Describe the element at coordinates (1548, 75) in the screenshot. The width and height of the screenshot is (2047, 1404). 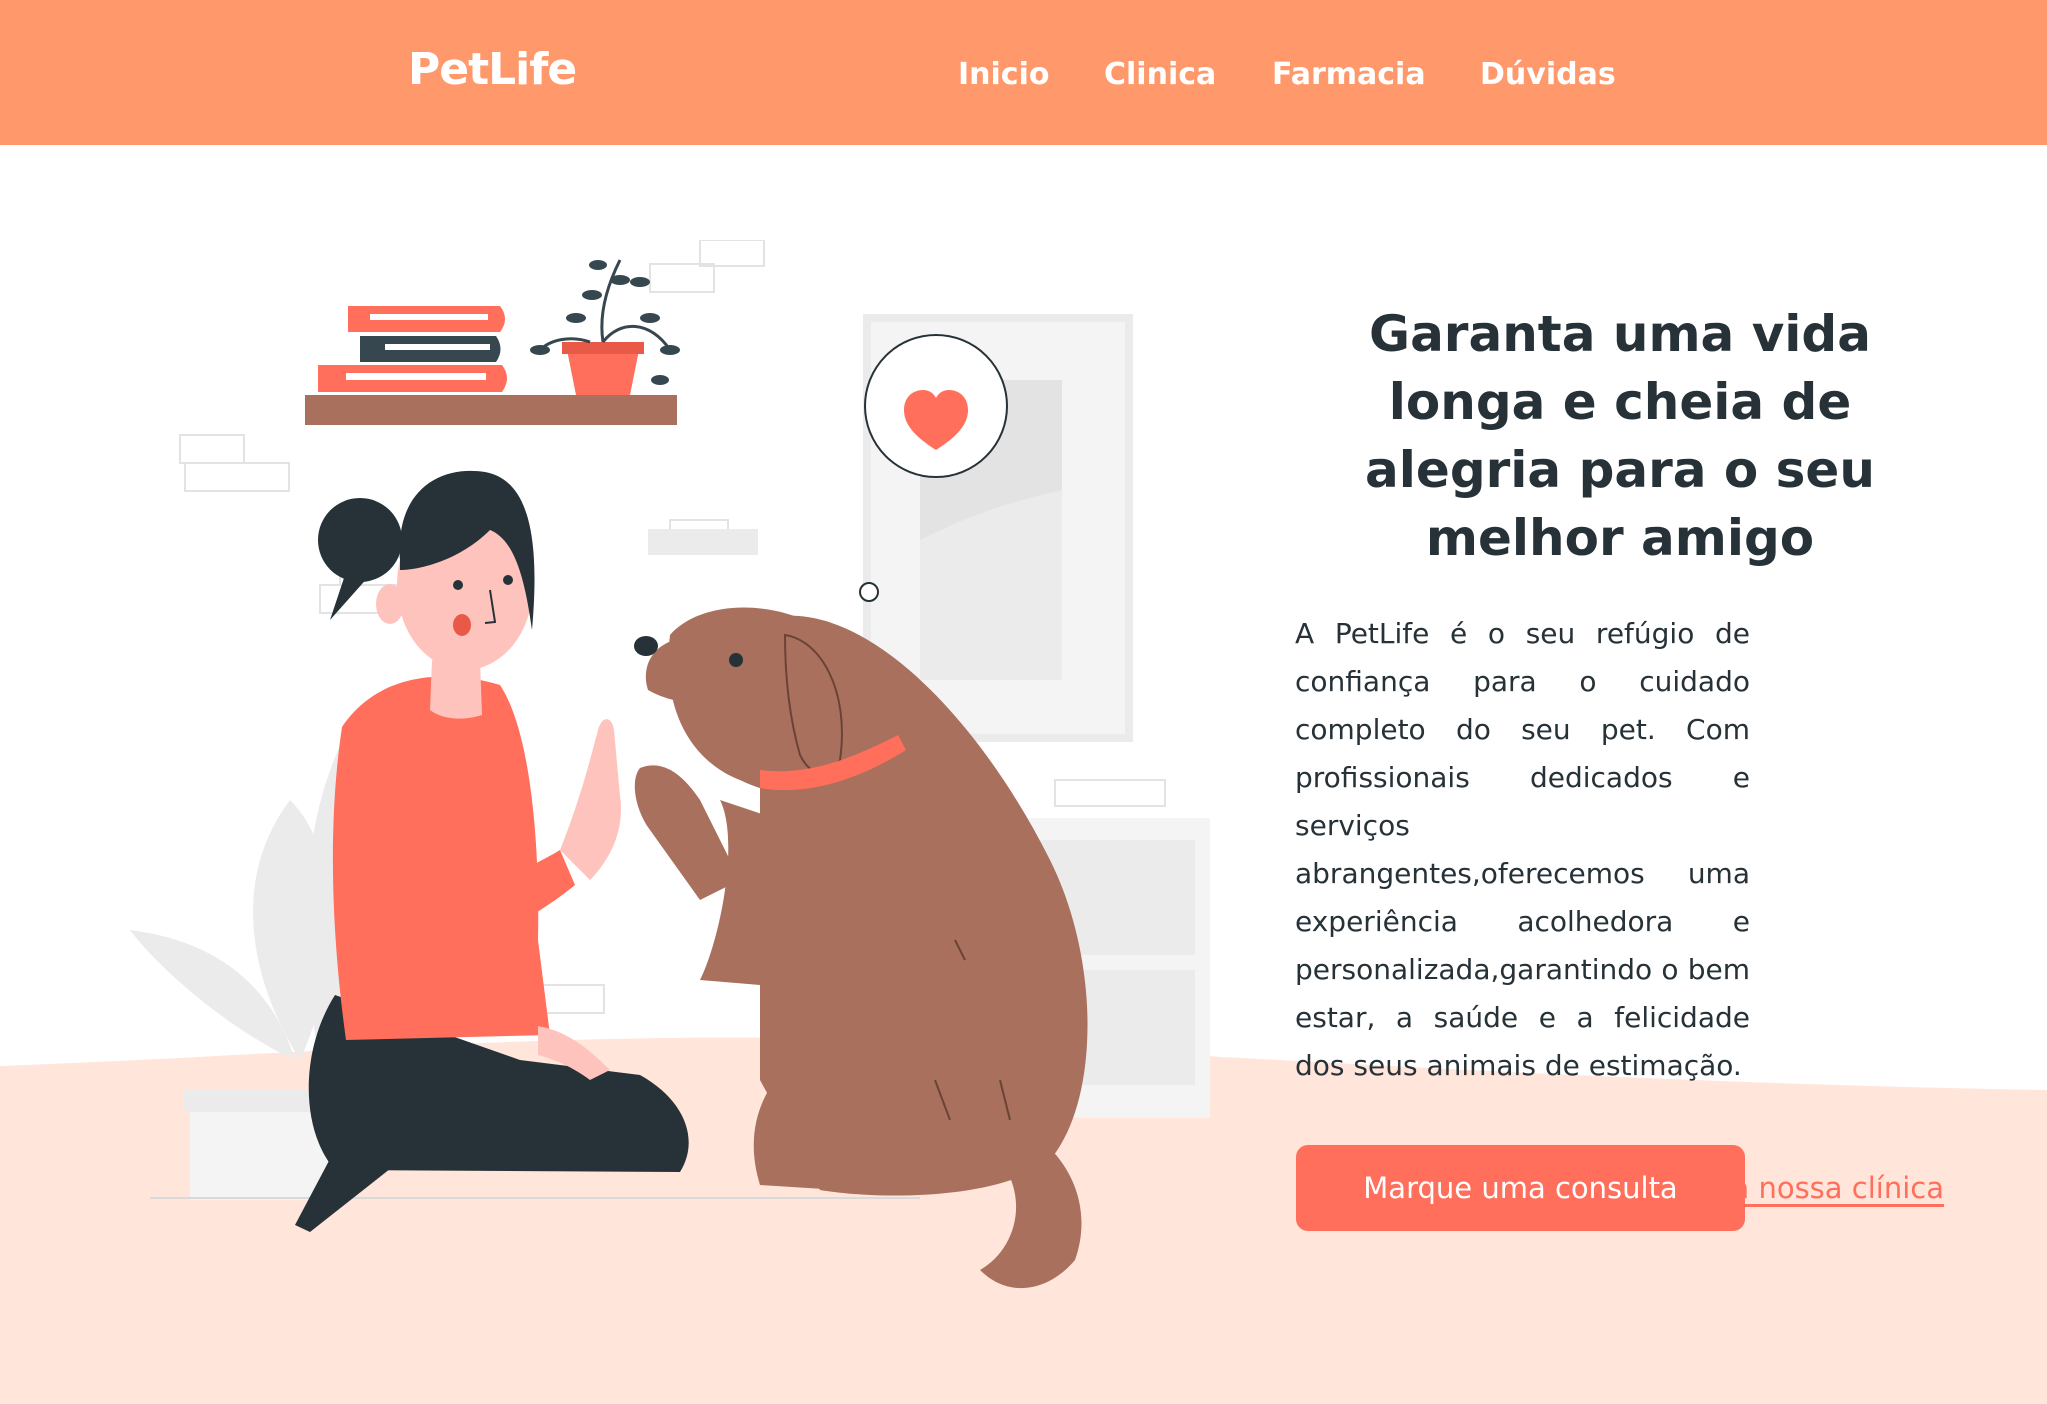
I see `nav-link-duvidas: Dúvidas` at that location.